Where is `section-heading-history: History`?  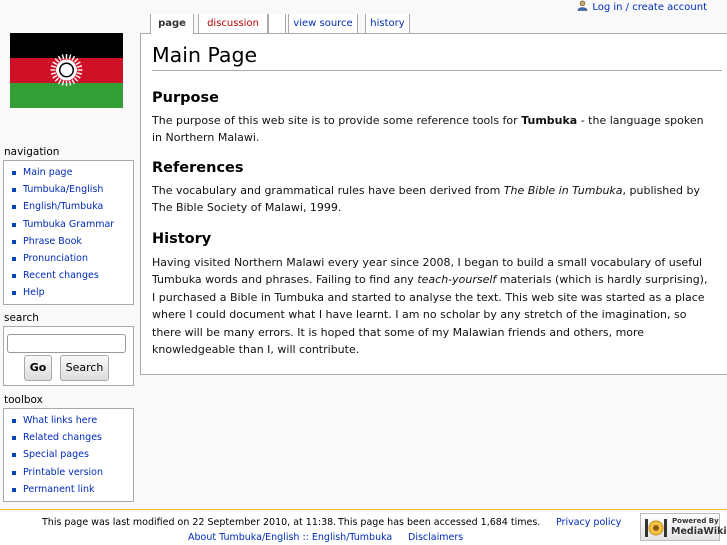
section-heading-history: History is located at coordinates (182, 239).